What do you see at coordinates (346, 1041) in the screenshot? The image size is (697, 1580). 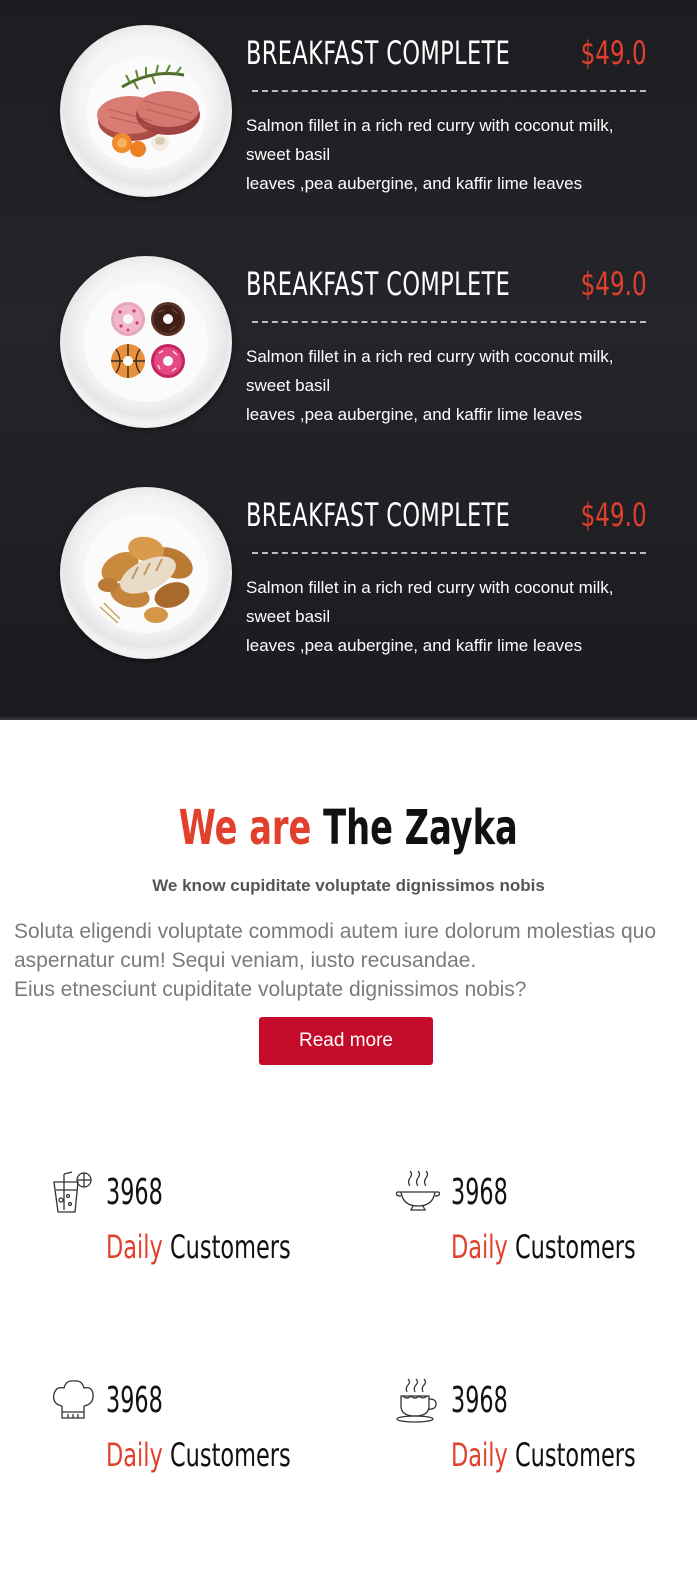 I see `read-more-button: Read more` at bounding box center [346, 1041].